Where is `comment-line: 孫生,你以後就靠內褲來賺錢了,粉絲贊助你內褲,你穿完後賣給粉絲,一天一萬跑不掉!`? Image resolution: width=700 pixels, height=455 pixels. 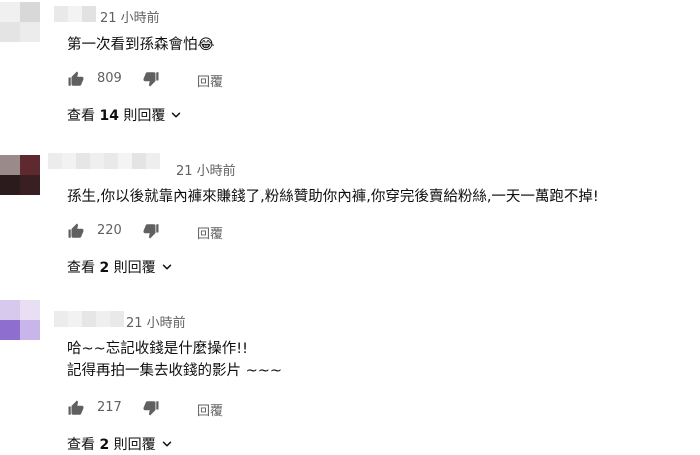 comment-line: 孫生,你以後就靠內褲來賺錢了,粉絲贊助你內褲,你穿完後賣給粉絲,一天一萬跑不掉! is located at coordinates (333, 197).